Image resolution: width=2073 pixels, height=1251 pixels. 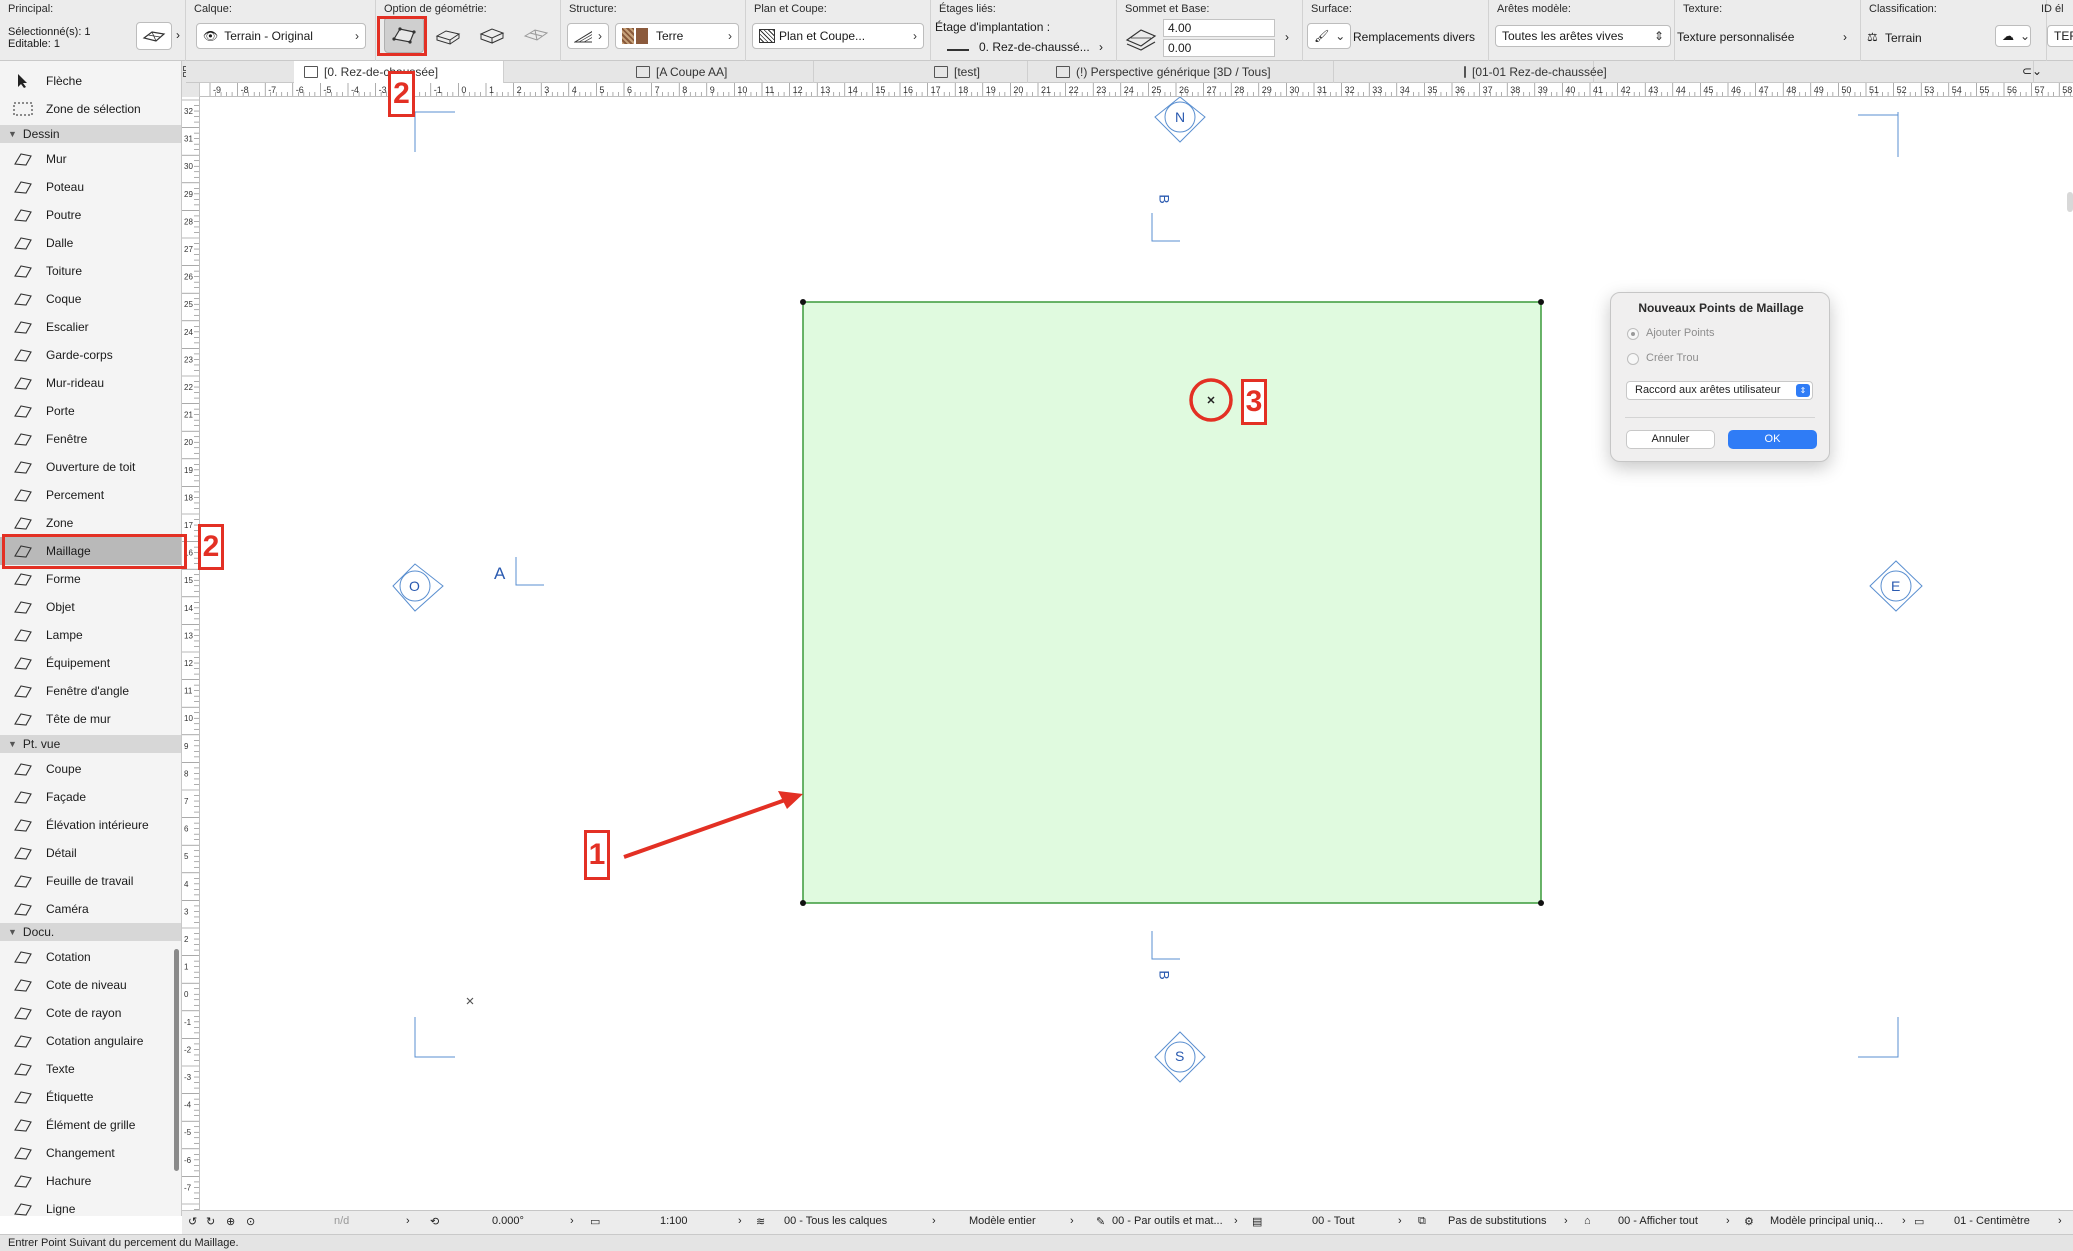 What do you see at coordinates (838, 36) in the screenshot?
I see `plan-section-popup: Plan et Coupe... ›` at bounding box center [838, 36].